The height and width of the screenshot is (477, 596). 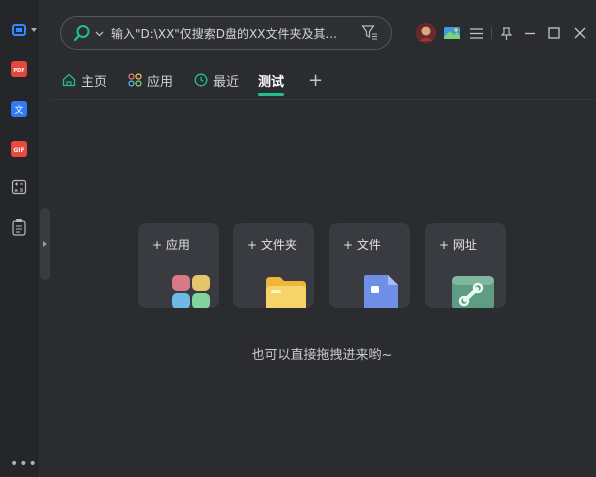 What do you see at coordinates (171, 245) in the screenshot?
I see `card-label: + 应用` at bounding box center [171, 245].